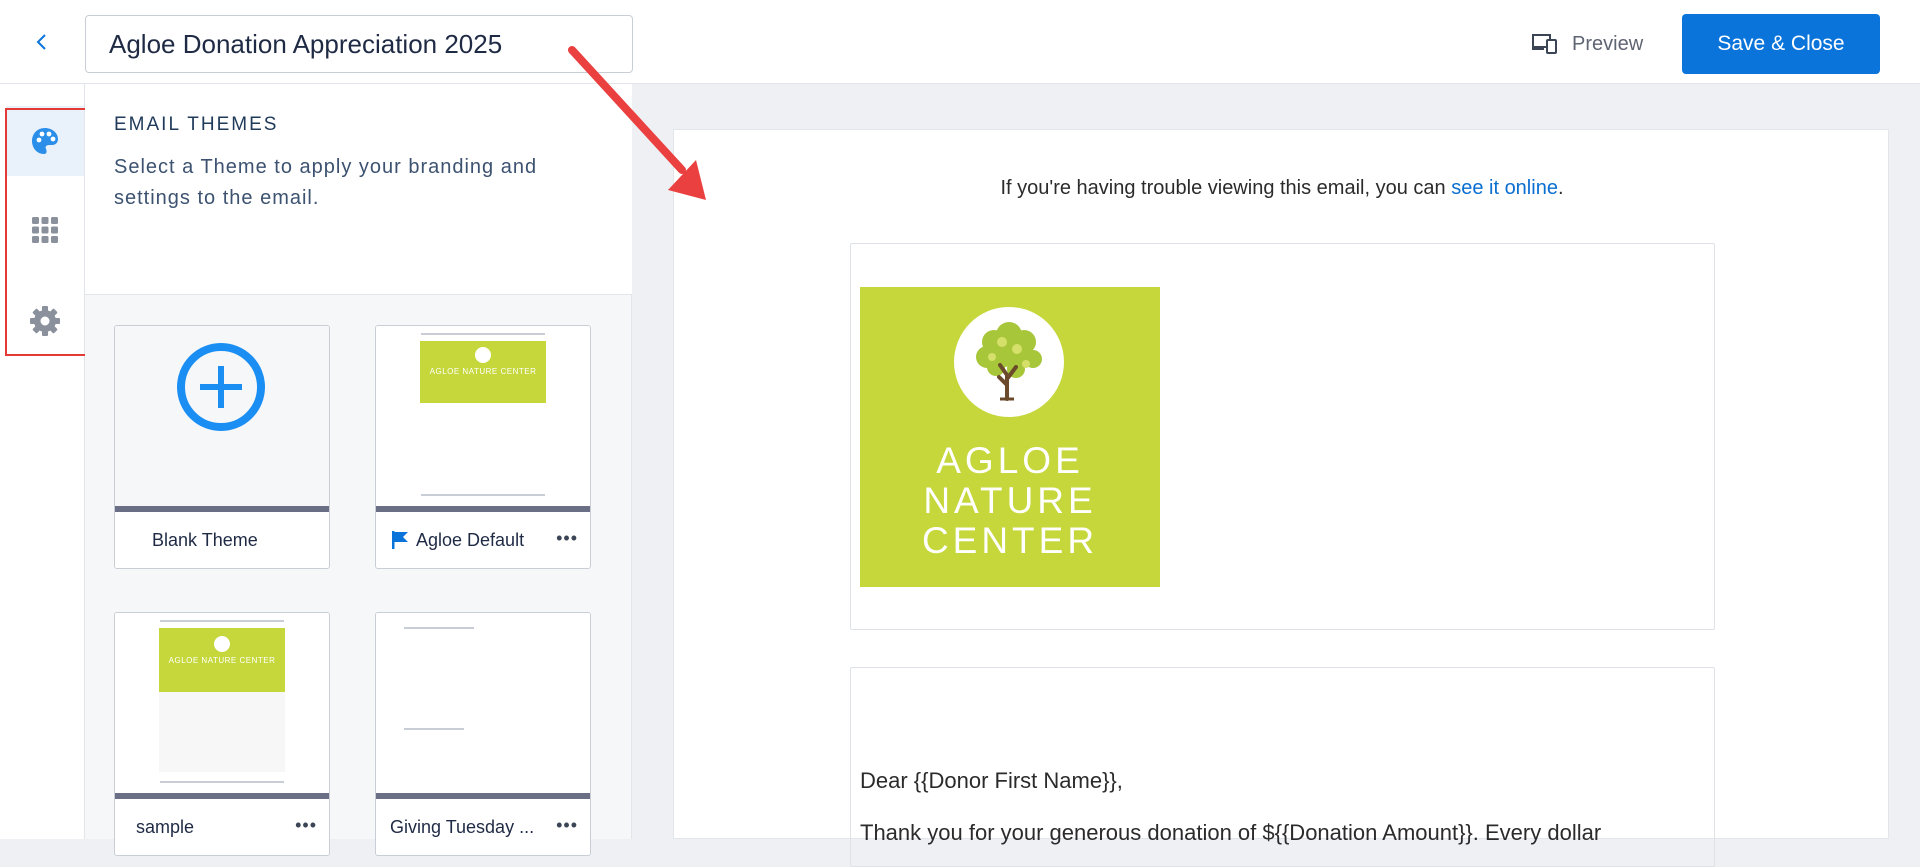 This screenshot has height=867, width=1920. What do you see at coordinates (1504, 188) in the screenshot?
I see `see-online-link: see it online` at bounding box center [1504, 188].